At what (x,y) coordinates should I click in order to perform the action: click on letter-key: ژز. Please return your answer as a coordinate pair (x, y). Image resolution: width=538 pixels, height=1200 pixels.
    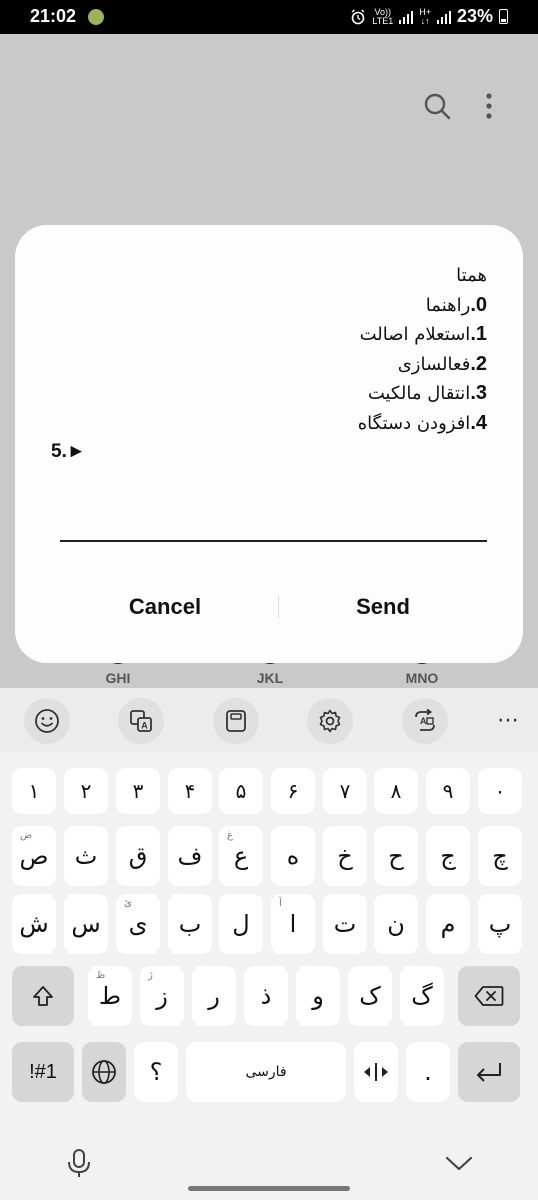
    Looking at the image, I should click on (162, 996).